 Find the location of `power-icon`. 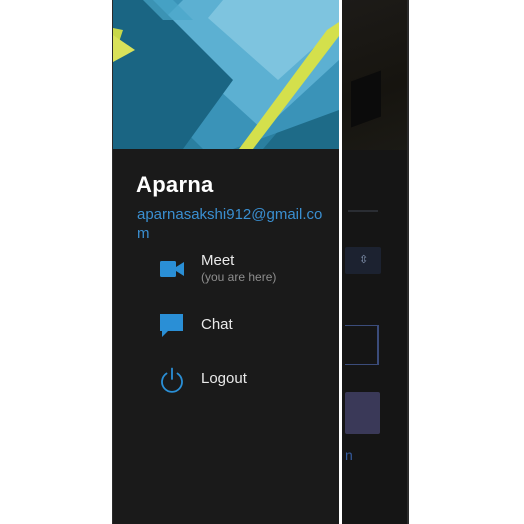

power-icon is located at coordinates (172, 380).